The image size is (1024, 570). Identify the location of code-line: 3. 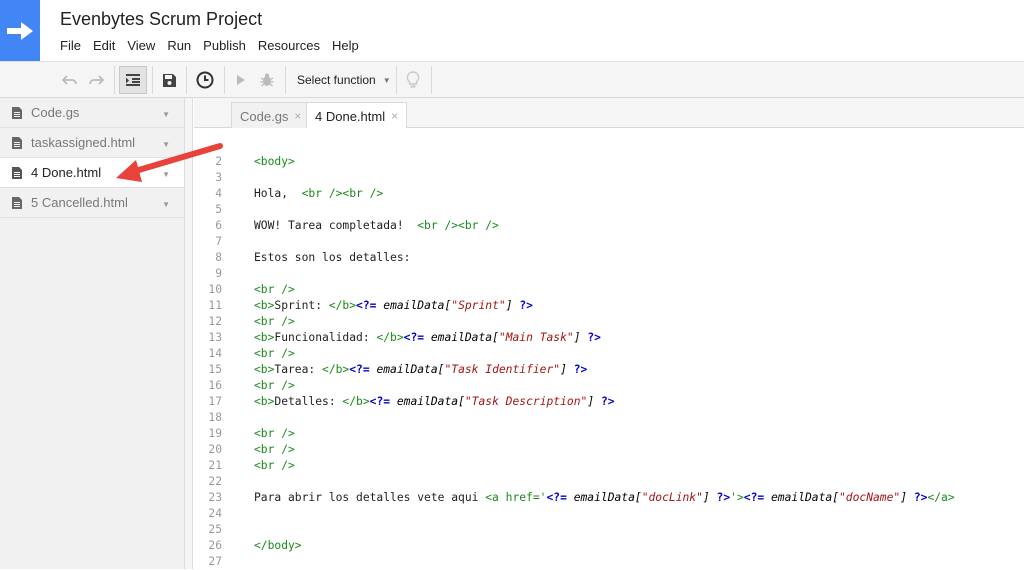
(609, 178).